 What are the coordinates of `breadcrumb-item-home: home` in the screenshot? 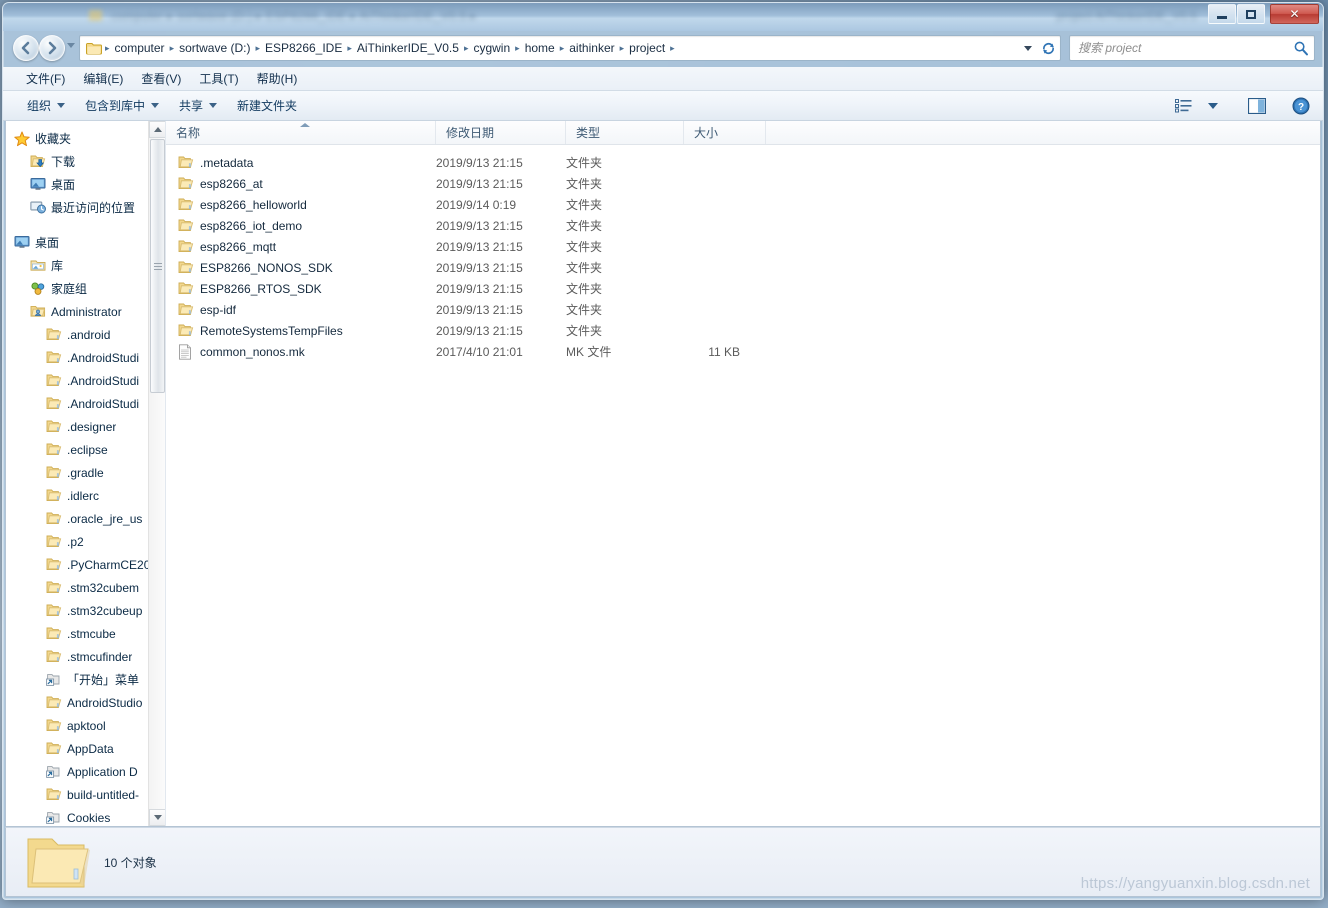 It's located at (540, 48).